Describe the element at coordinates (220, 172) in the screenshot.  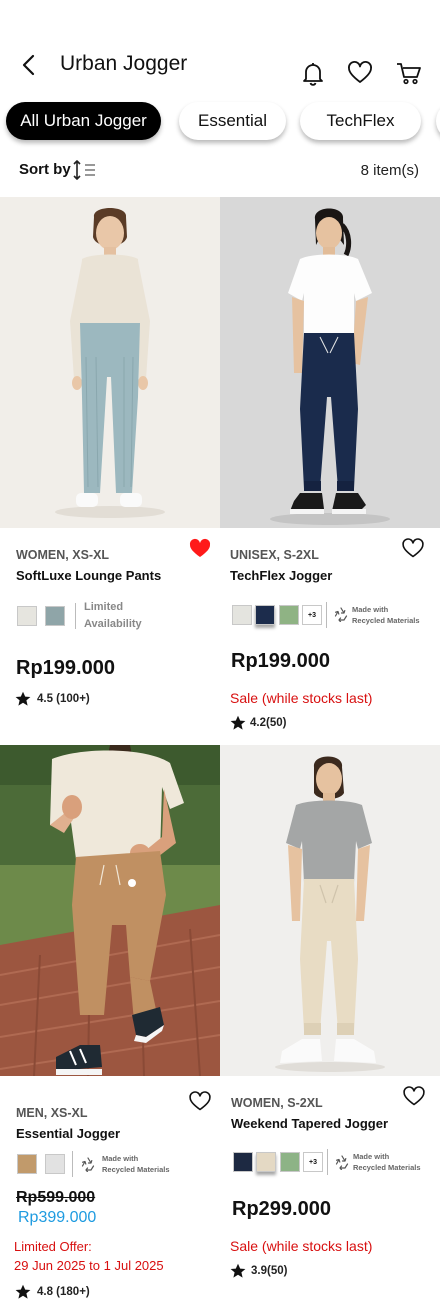
I see `sort-bar: Sort by 8 item(s)` at that location.